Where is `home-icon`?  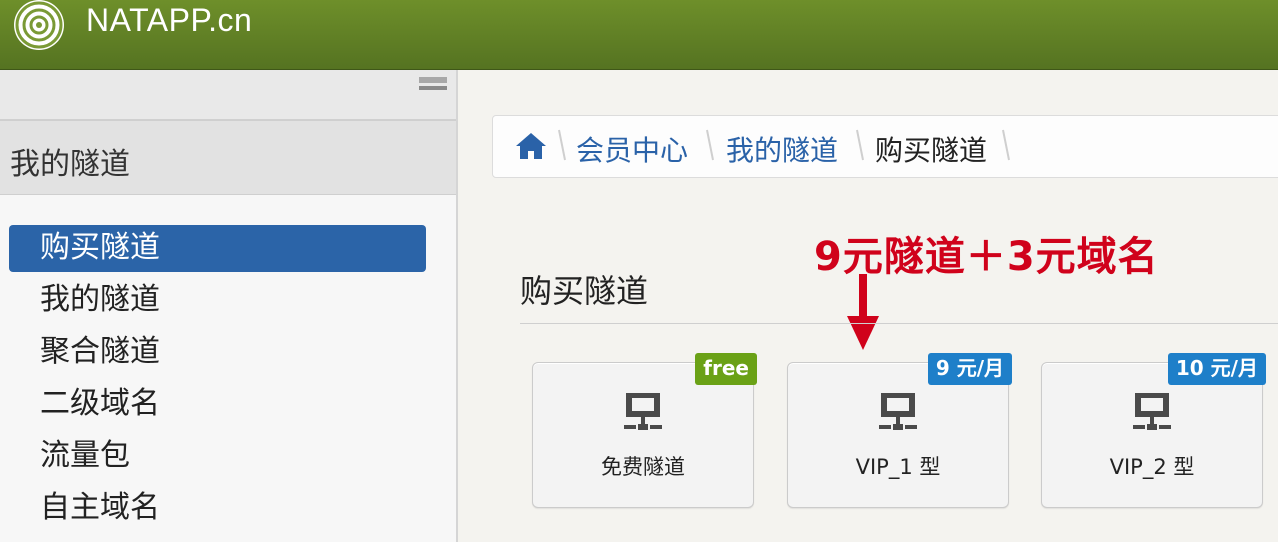 home-icon is located at coordinates (531, 146).